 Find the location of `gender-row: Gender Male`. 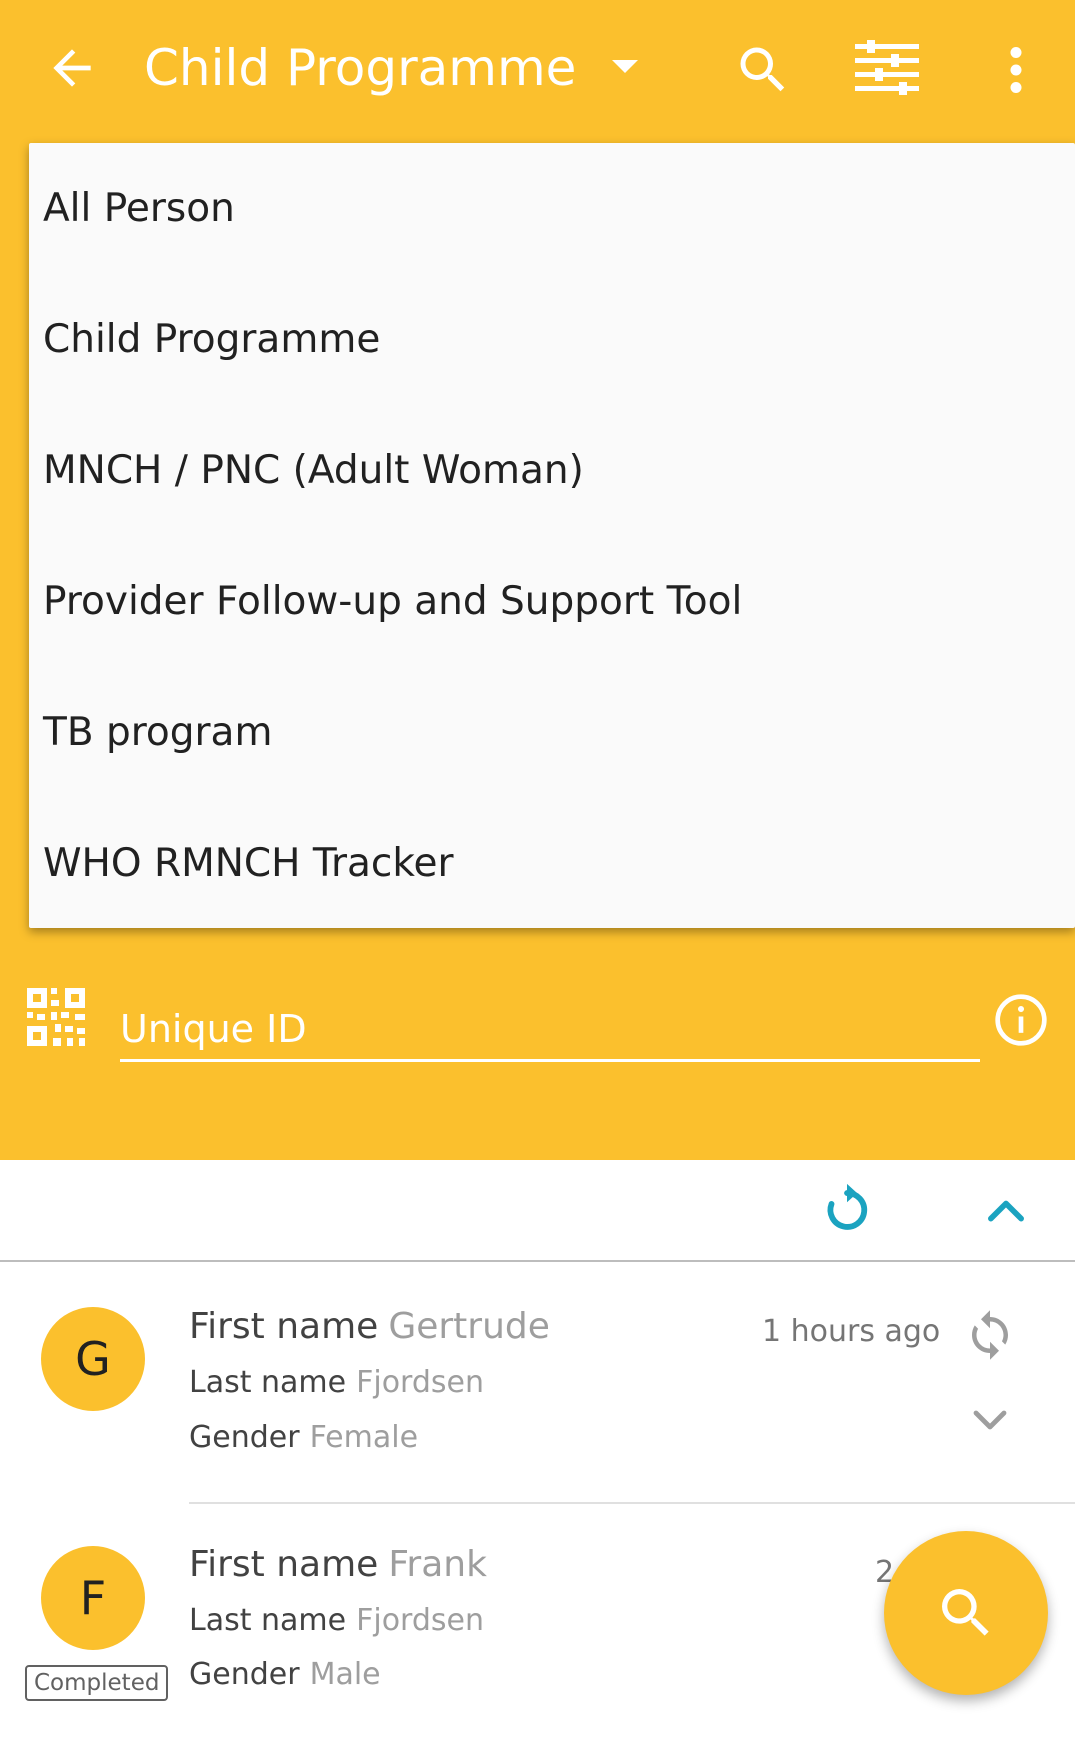

gender-row: Gender Male is located at coordinates (285, 1675).